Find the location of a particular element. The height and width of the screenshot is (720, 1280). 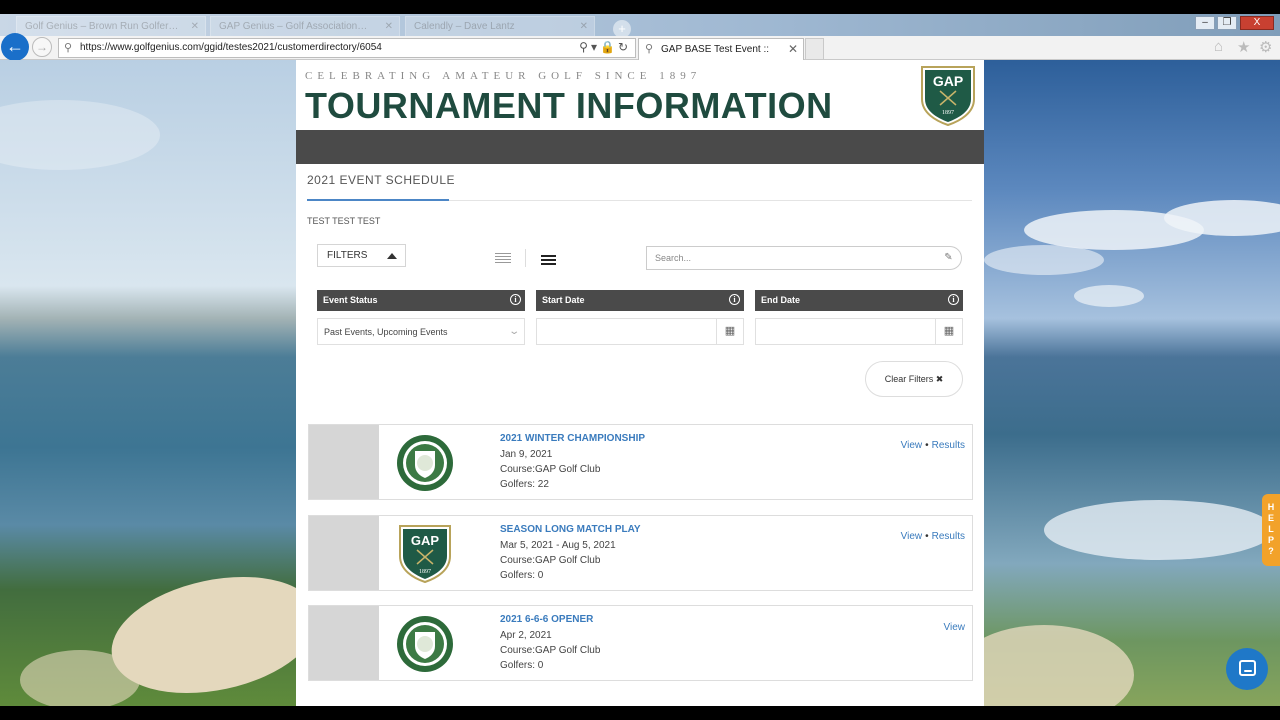

eraser-icon: ✎ is located at coordinates (949, 258).